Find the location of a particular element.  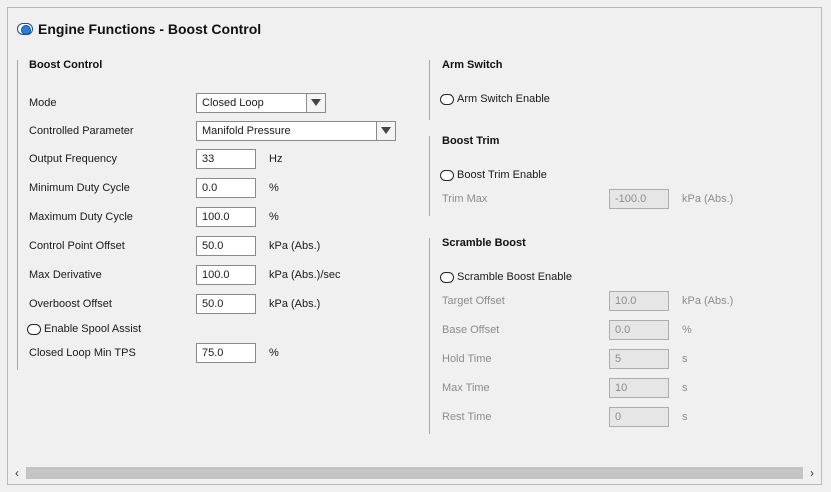

target-offset-unit: kPa (Abs.) is located at coordinates (708, 301).